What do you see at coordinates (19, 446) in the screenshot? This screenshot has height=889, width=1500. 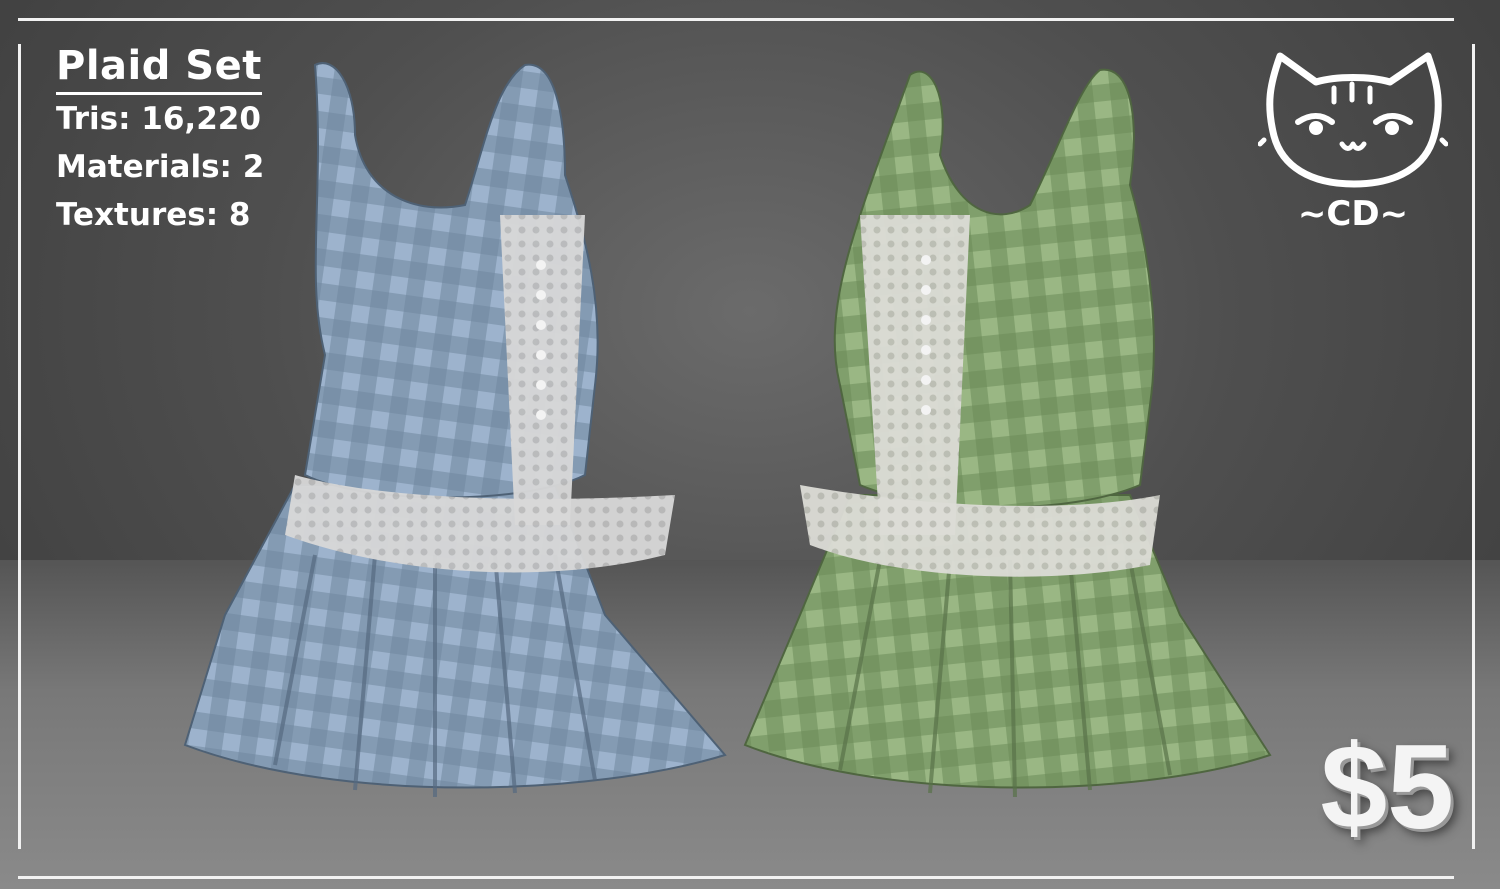 I see `frame-left-line` at bounding box center [19, 446].